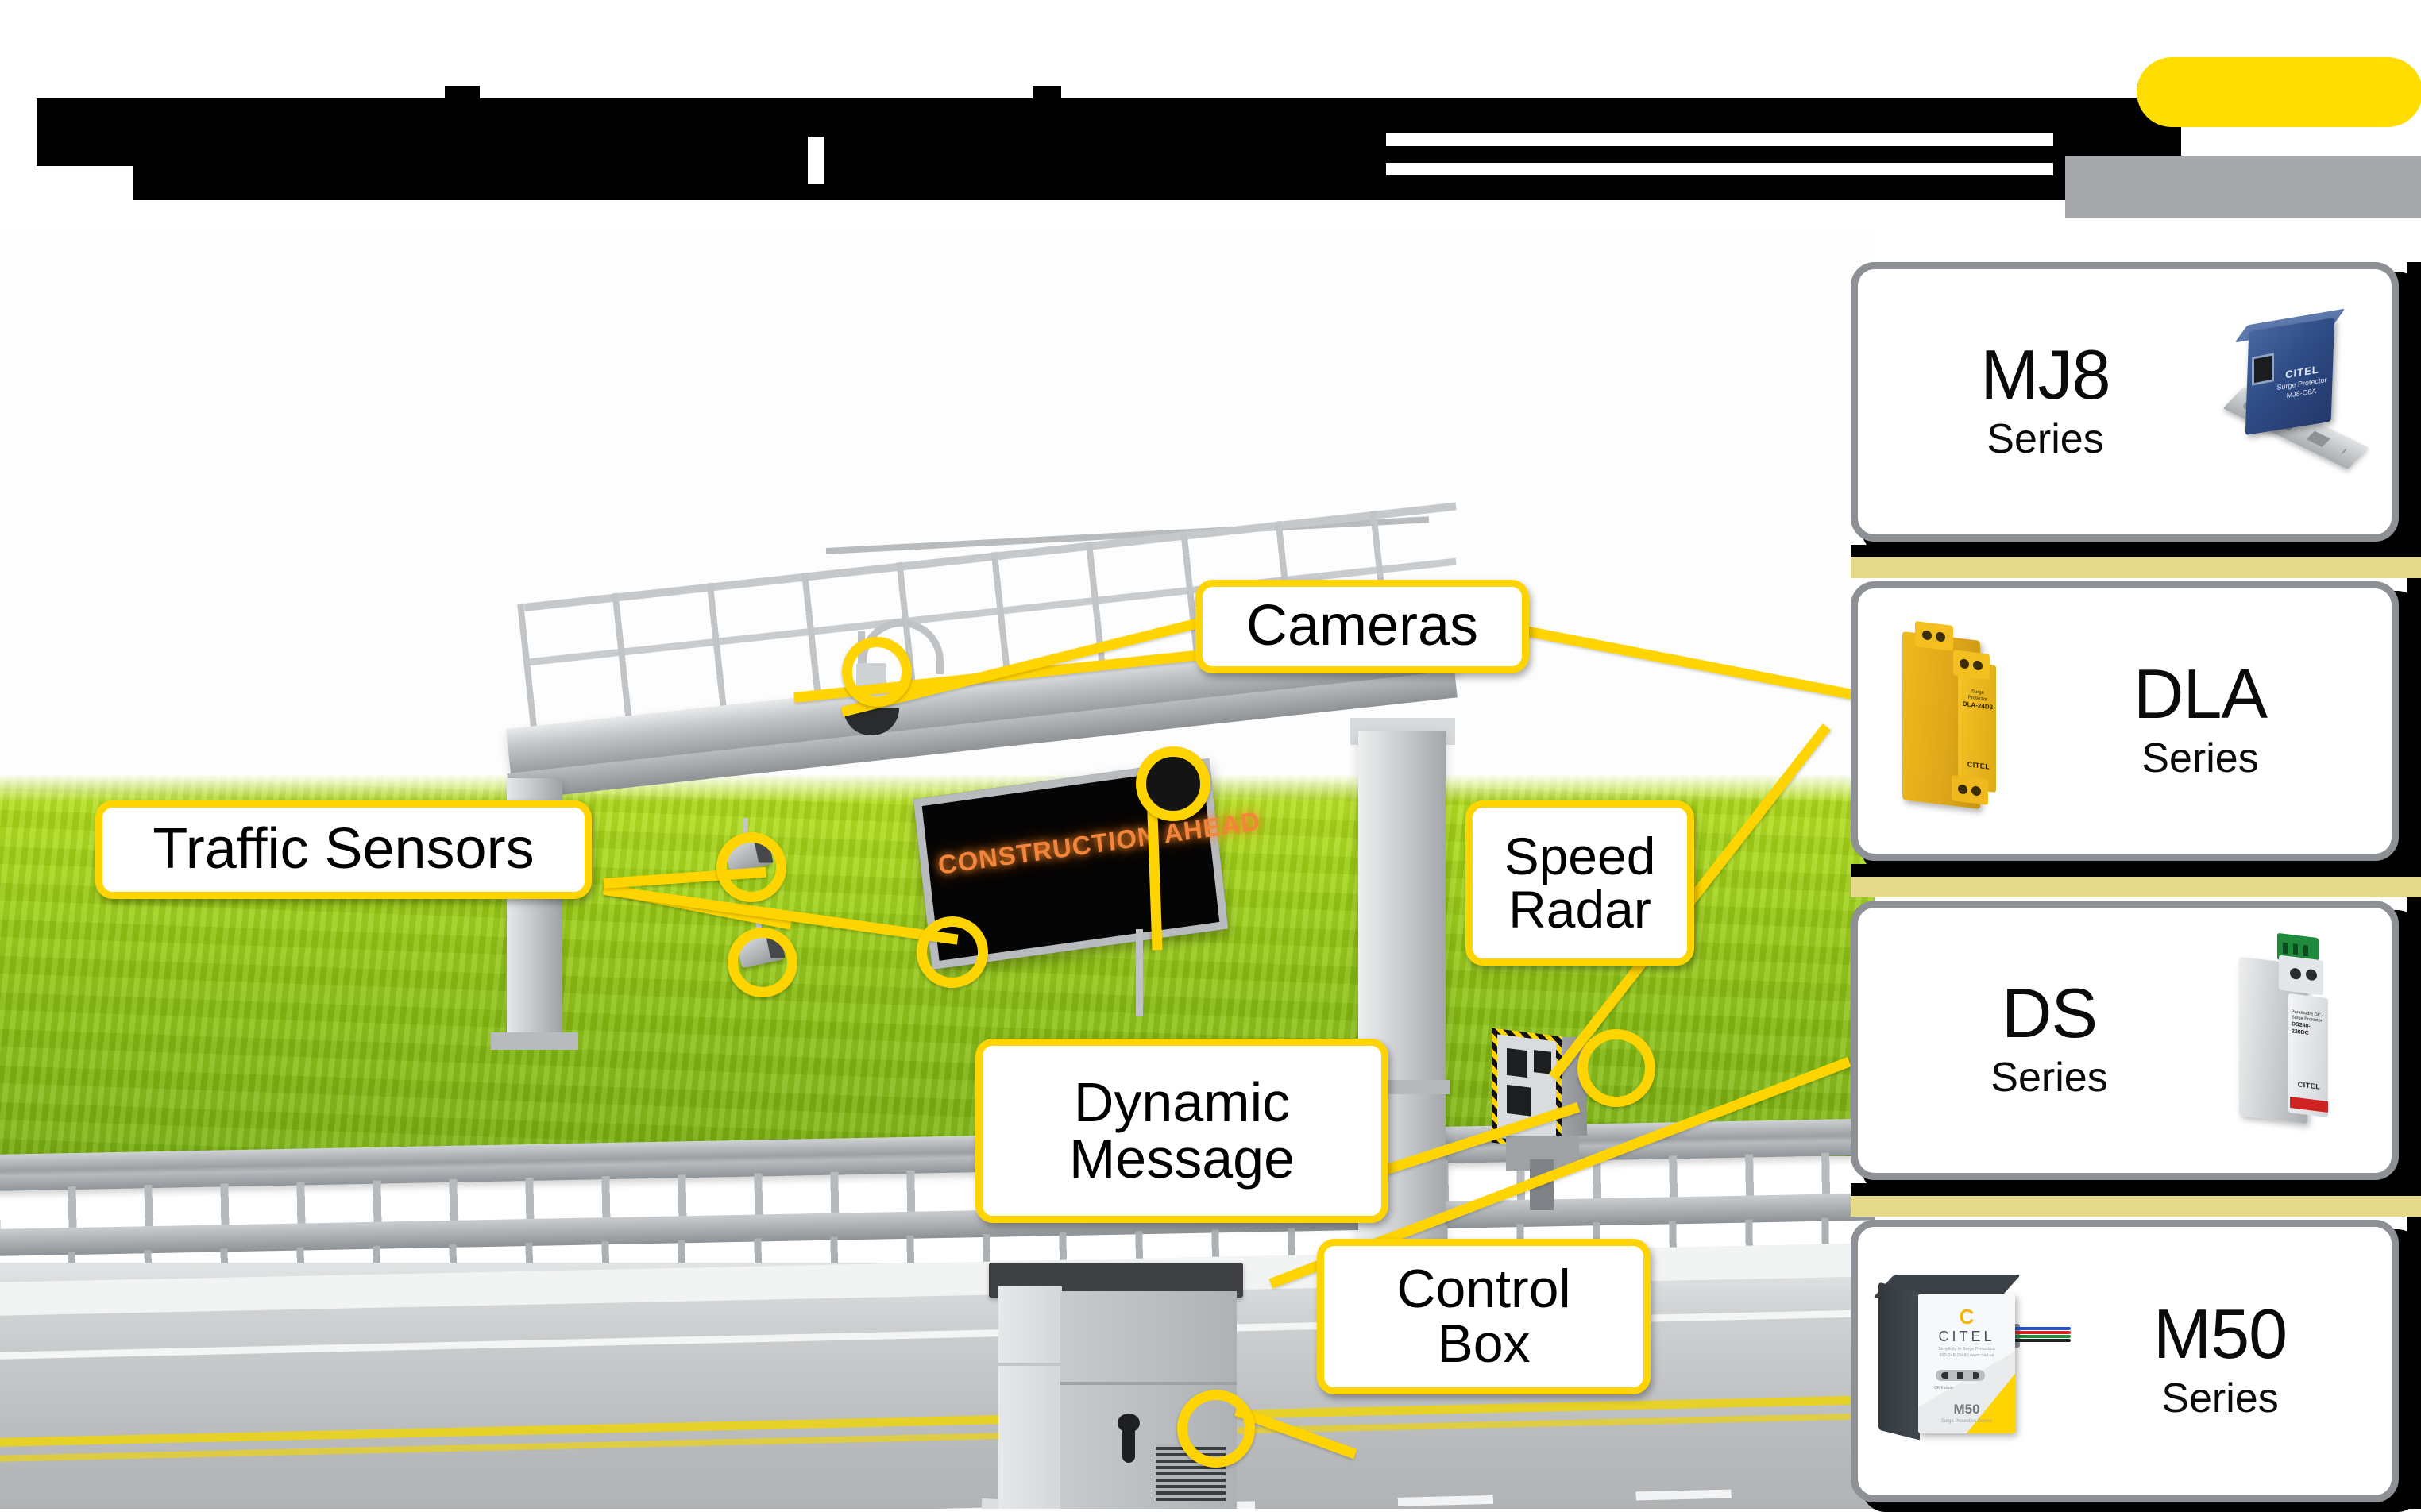 Image resolution: width=2421 pixels, height=1512 pixels. I want to click on mj8-rj45-jack, so click(2263, 369).